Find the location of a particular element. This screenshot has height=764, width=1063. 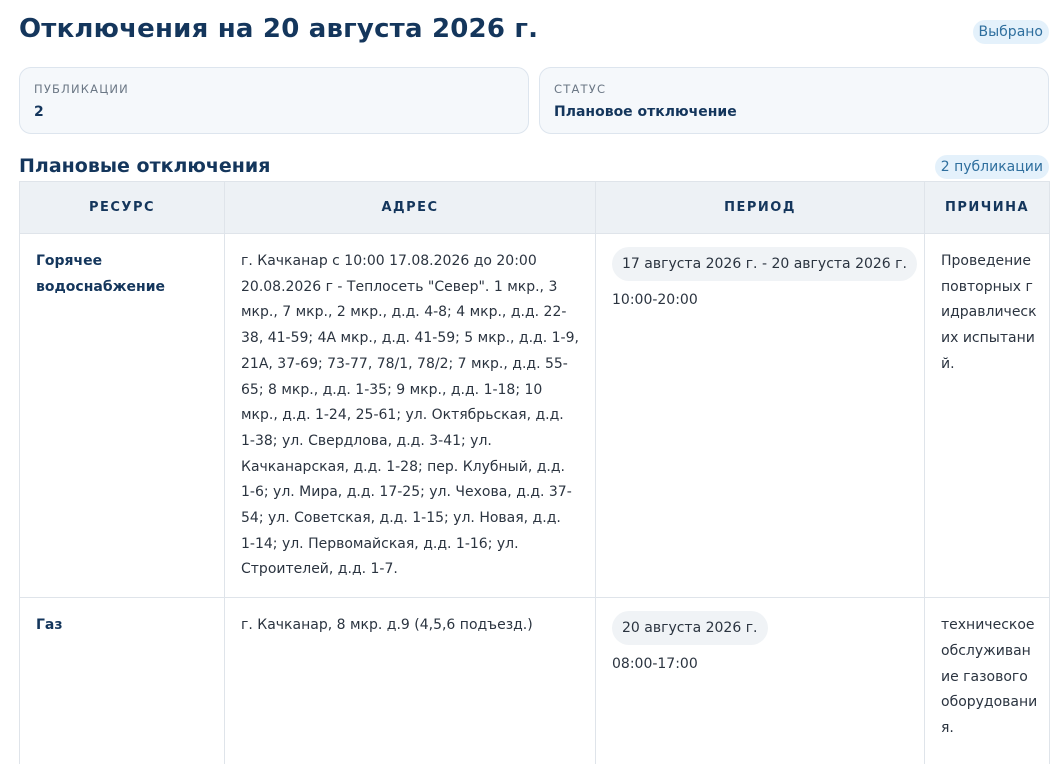

column-header-period: ПЕРИОД is located at coordinates (760, 207).